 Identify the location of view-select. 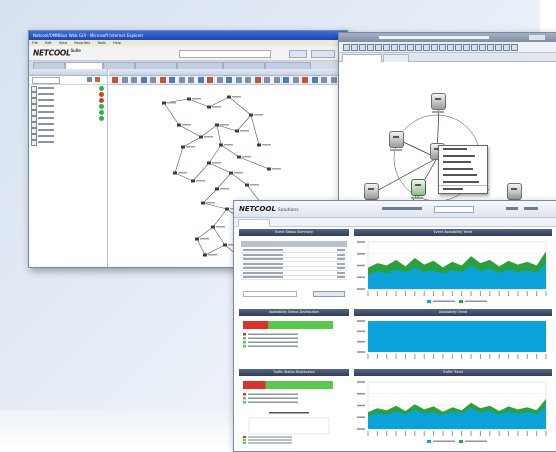
(225, 54).